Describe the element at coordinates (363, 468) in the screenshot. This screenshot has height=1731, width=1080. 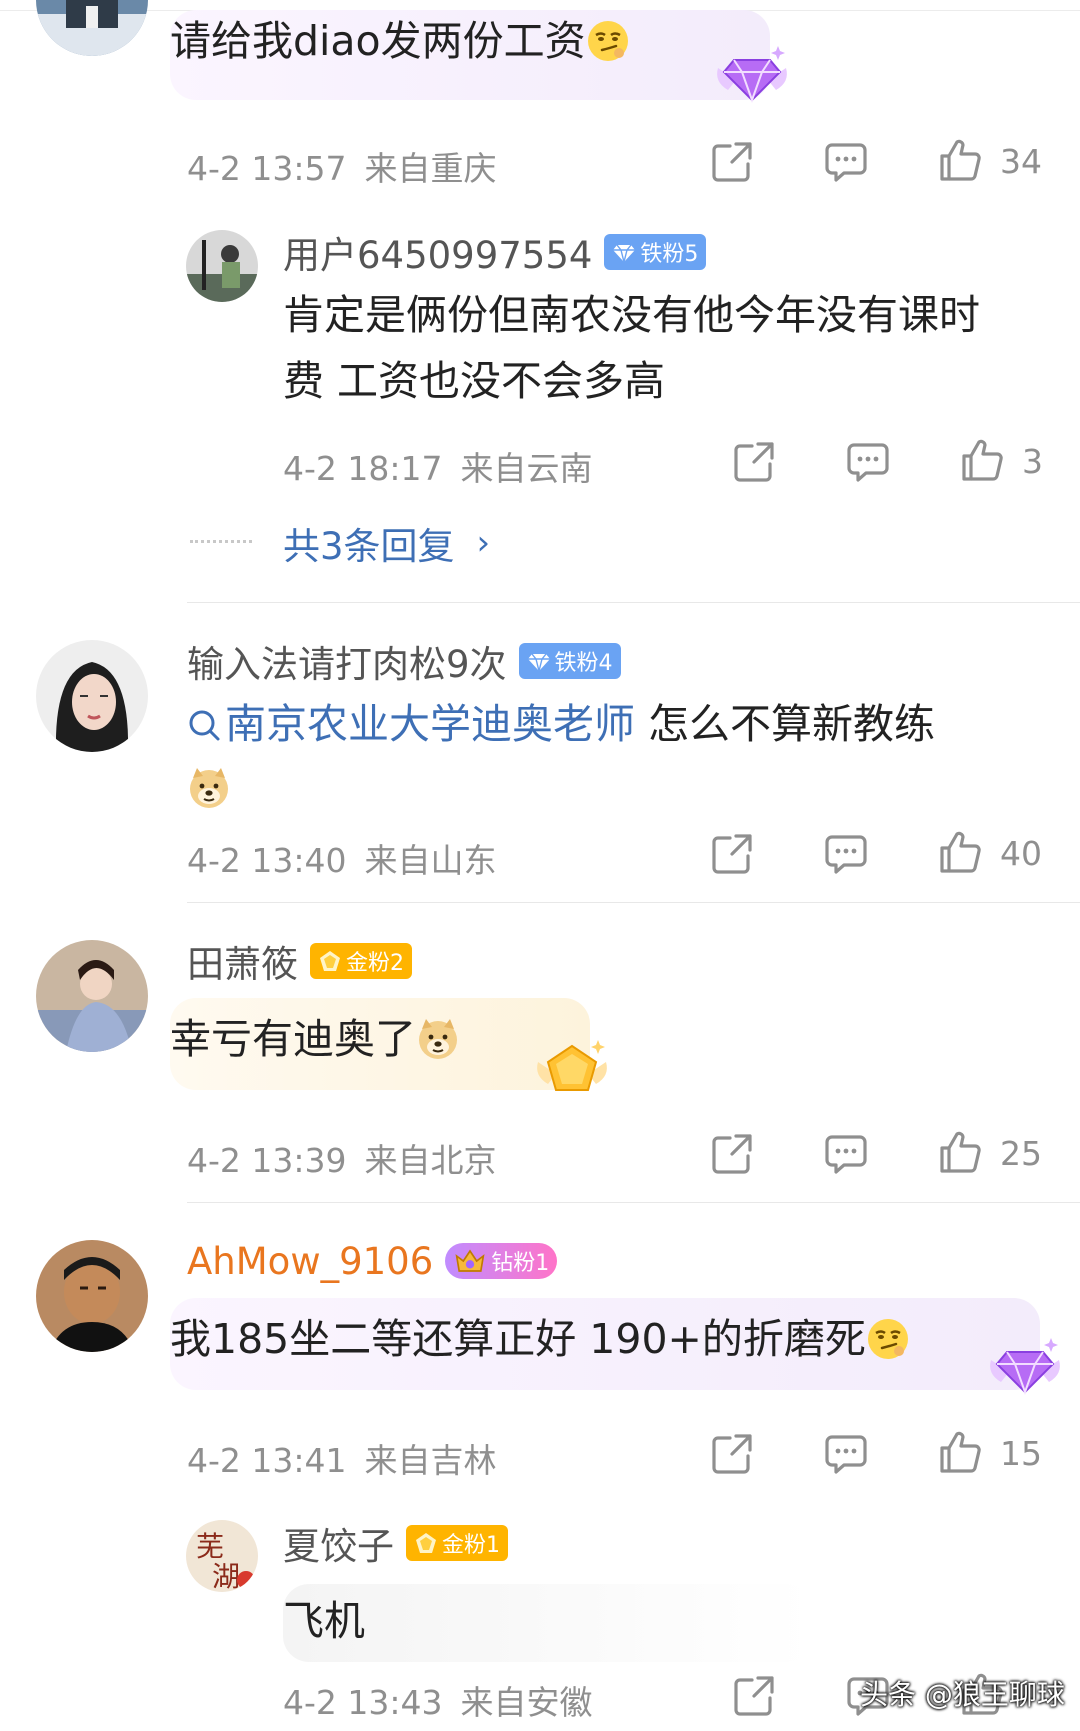
I see `reply-time: 4-2 18:17` at that location.